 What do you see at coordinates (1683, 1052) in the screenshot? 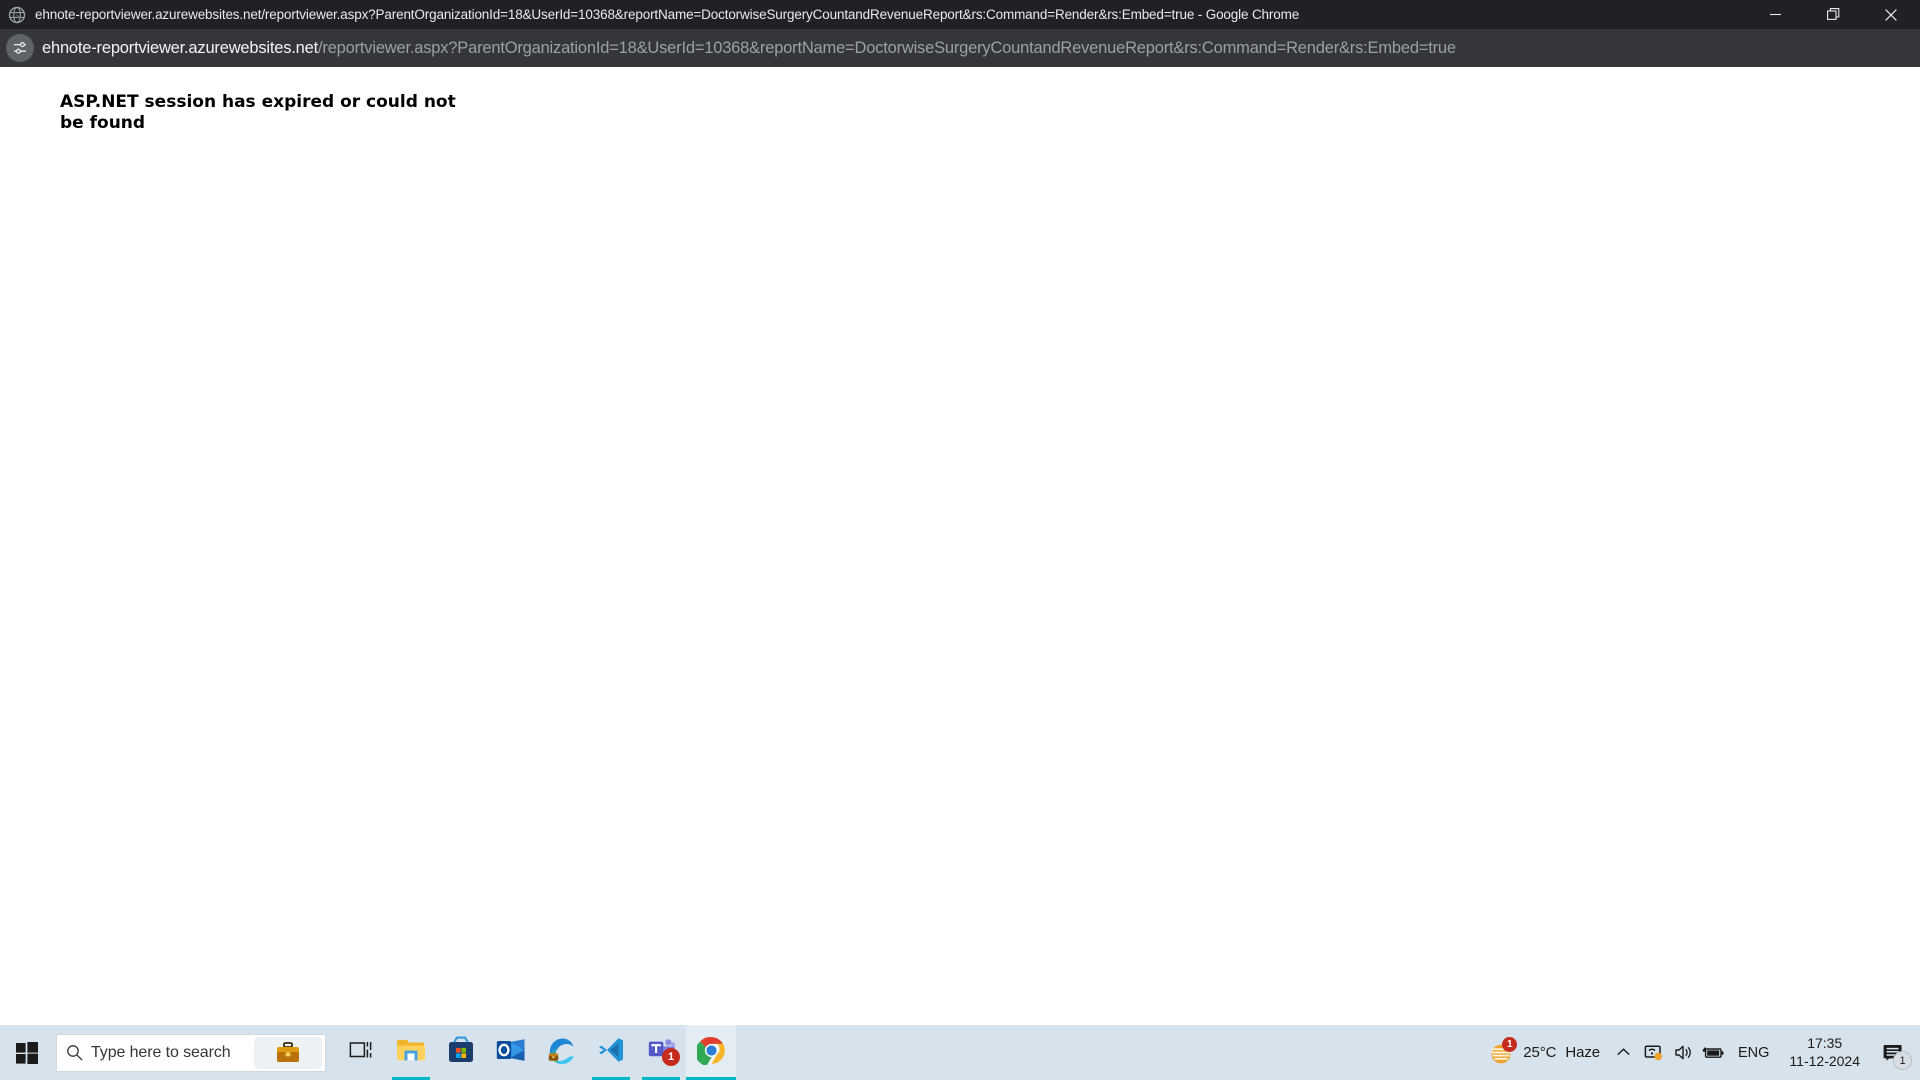
I see `speaker-icon` at bounding box center [1683, 1052].